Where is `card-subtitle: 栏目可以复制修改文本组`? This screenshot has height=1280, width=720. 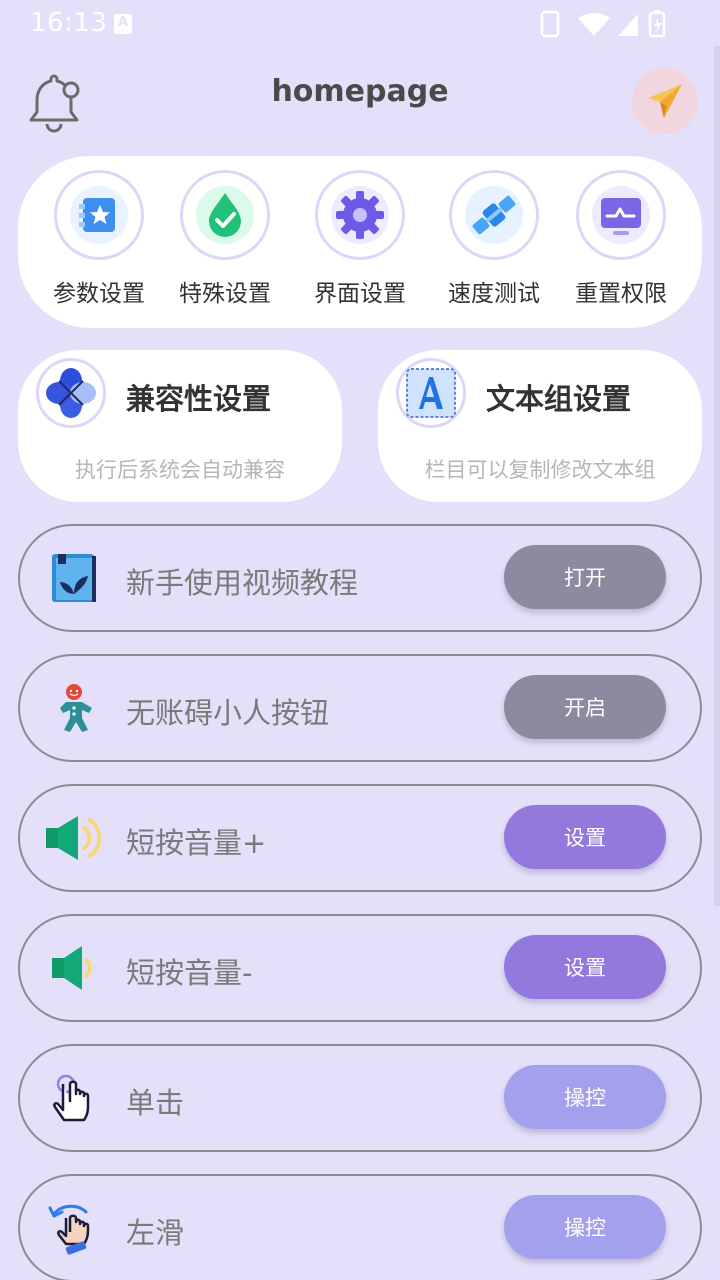 card-subtitle: 栏目可以复制修改文本组 is located at coordinates (540, 470).